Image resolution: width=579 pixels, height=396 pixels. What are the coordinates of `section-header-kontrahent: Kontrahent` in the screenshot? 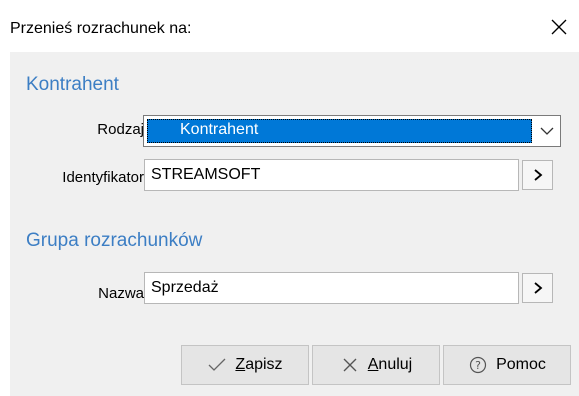 It's located at (72, 84).